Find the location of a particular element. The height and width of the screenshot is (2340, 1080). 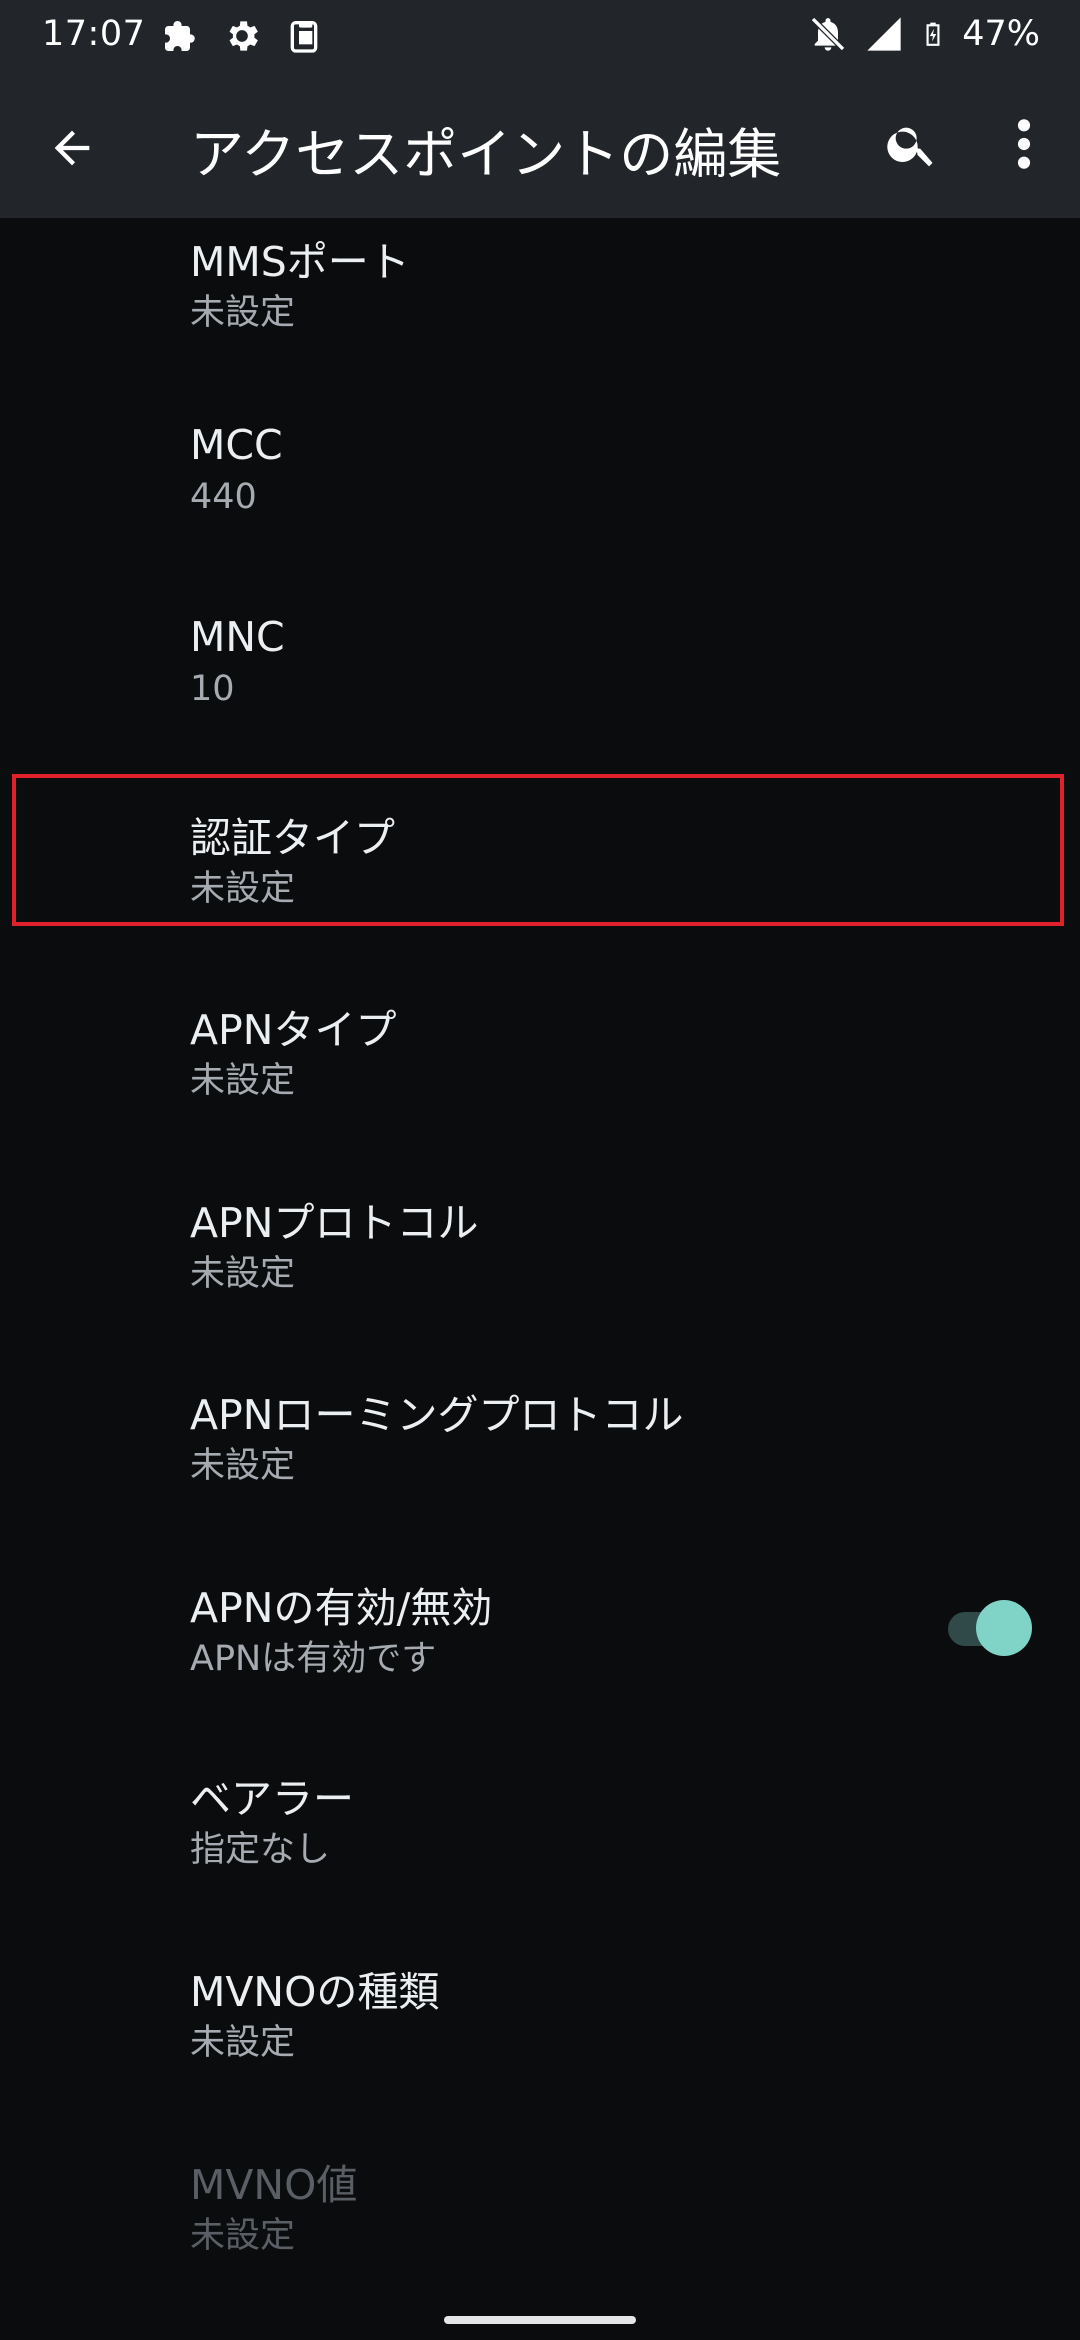

app-bar: アクセスポイントの編集 is located at coordinates (540, 145).